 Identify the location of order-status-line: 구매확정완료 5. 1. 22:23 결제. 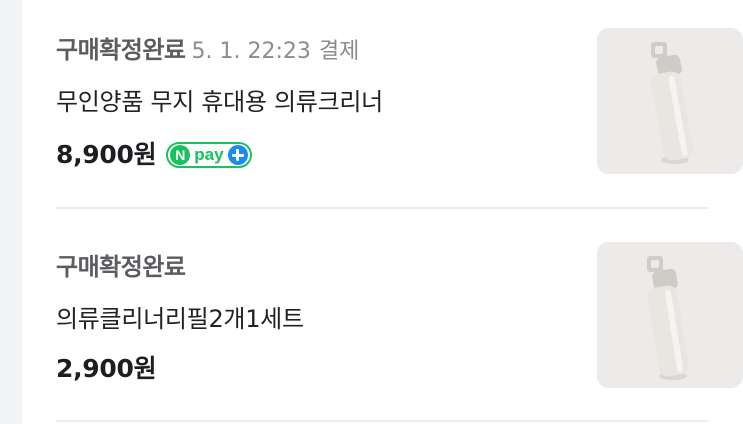
(207, 50).